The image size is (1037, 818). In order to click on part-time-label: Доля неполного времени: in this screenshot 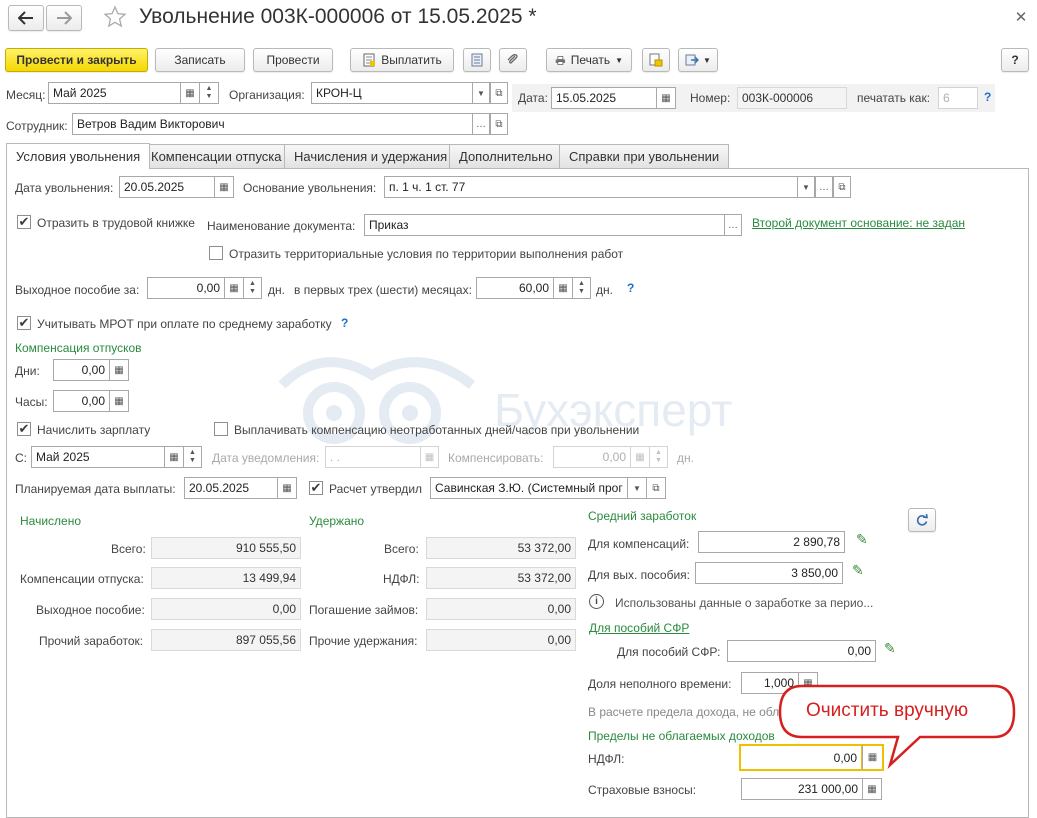, I will do `click(660, 684)`.